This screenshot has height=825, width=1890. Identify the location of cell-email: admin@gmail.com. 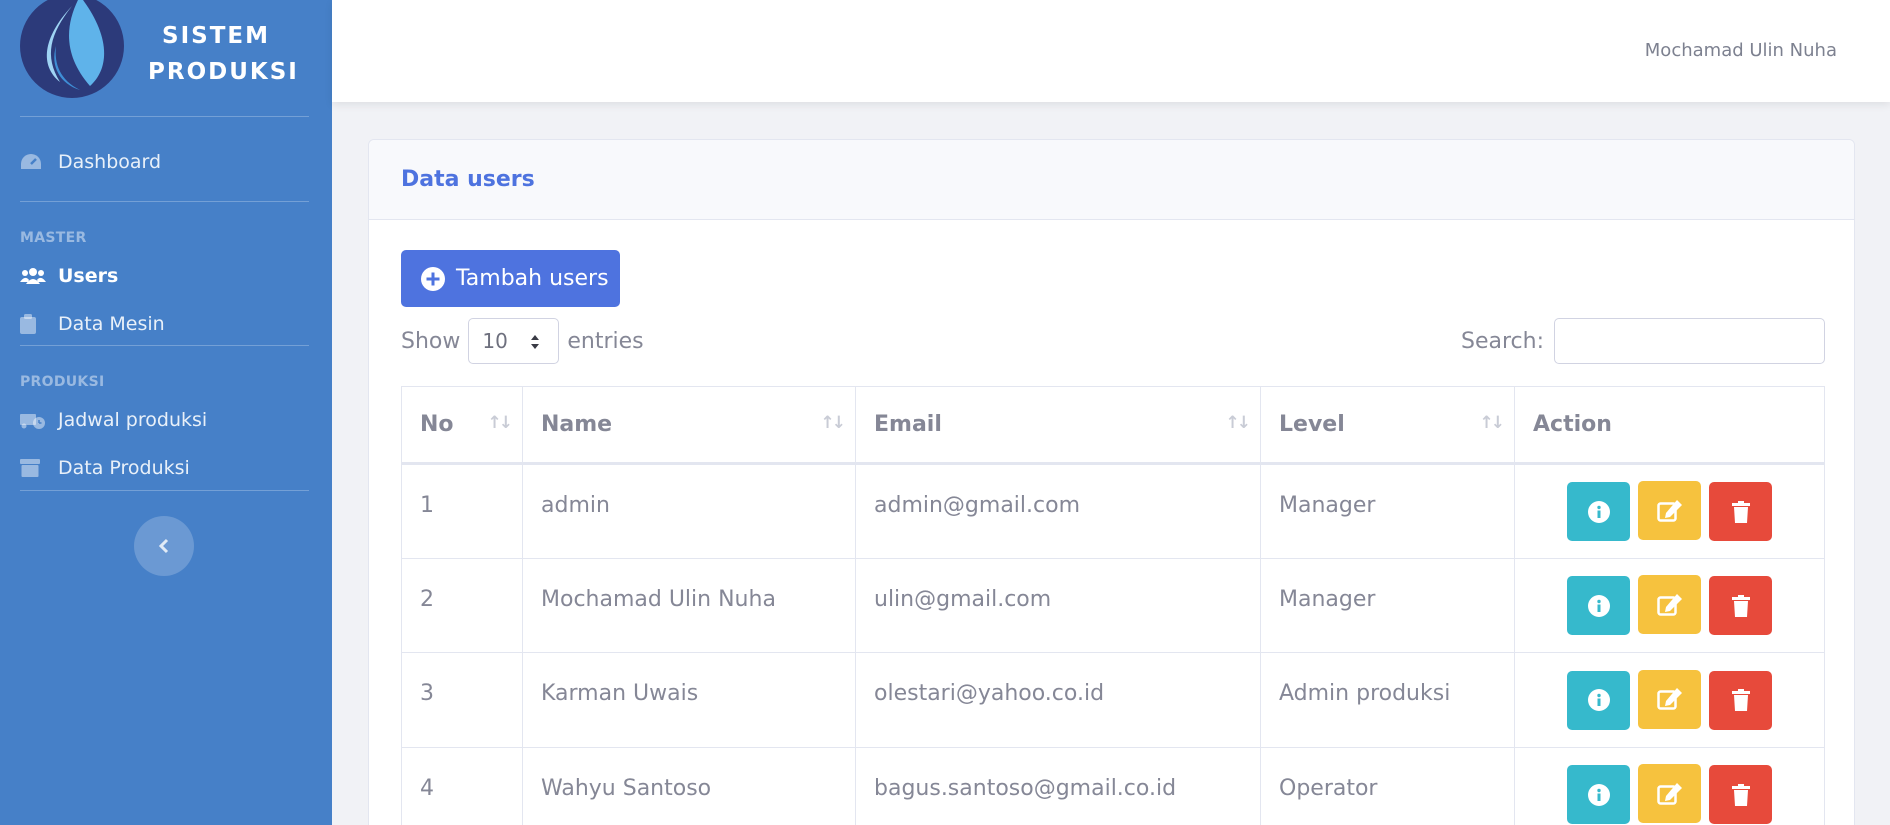
(1058, 511).